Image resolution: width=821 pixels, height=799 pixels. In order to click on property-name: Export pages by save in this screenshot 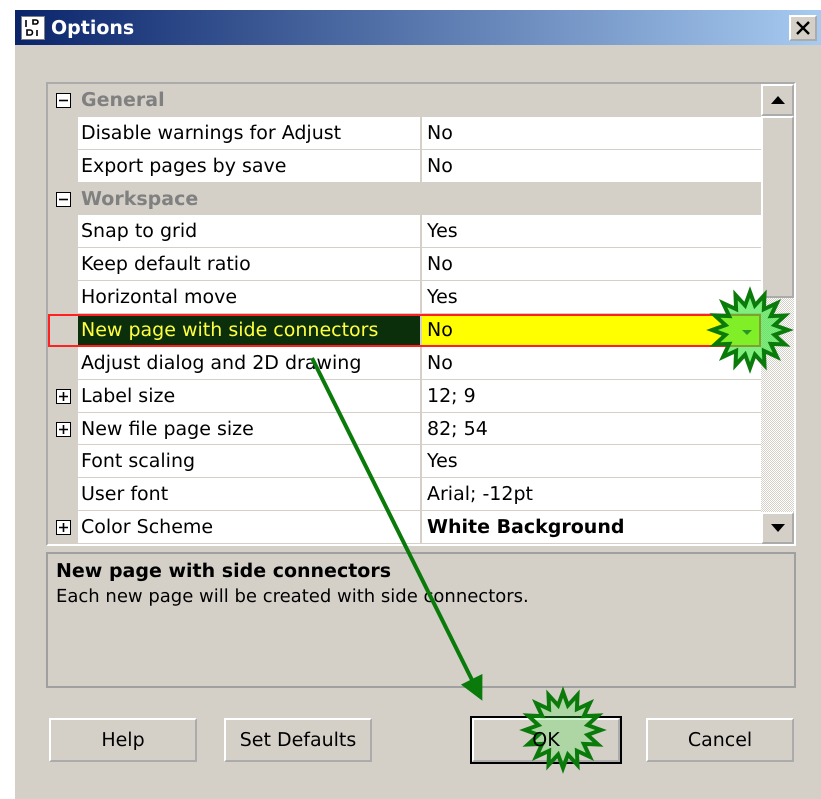, I will do `click(250, 166)`.